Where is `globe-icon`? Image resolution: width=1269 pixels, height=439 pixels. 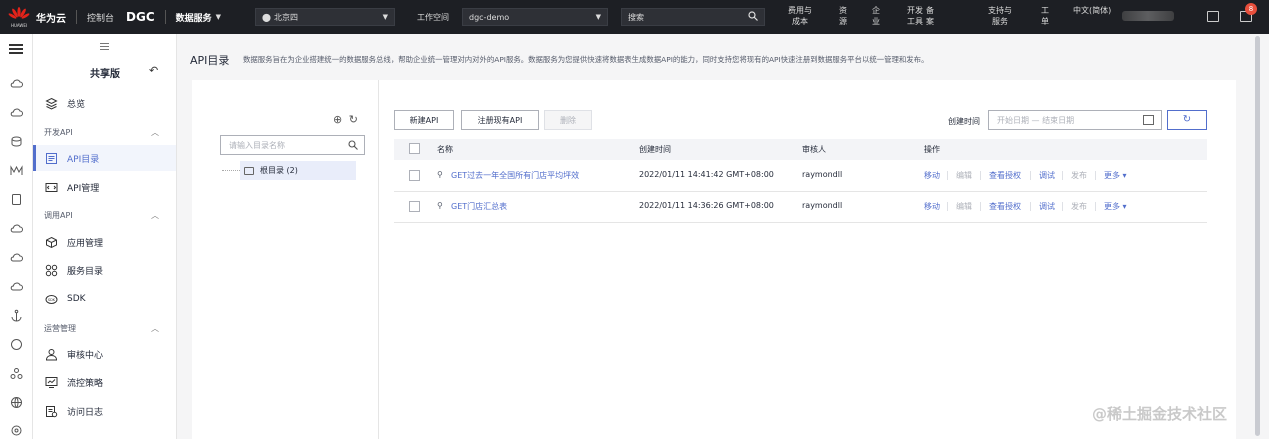 globe-icon is located at coordinates (16, 402).